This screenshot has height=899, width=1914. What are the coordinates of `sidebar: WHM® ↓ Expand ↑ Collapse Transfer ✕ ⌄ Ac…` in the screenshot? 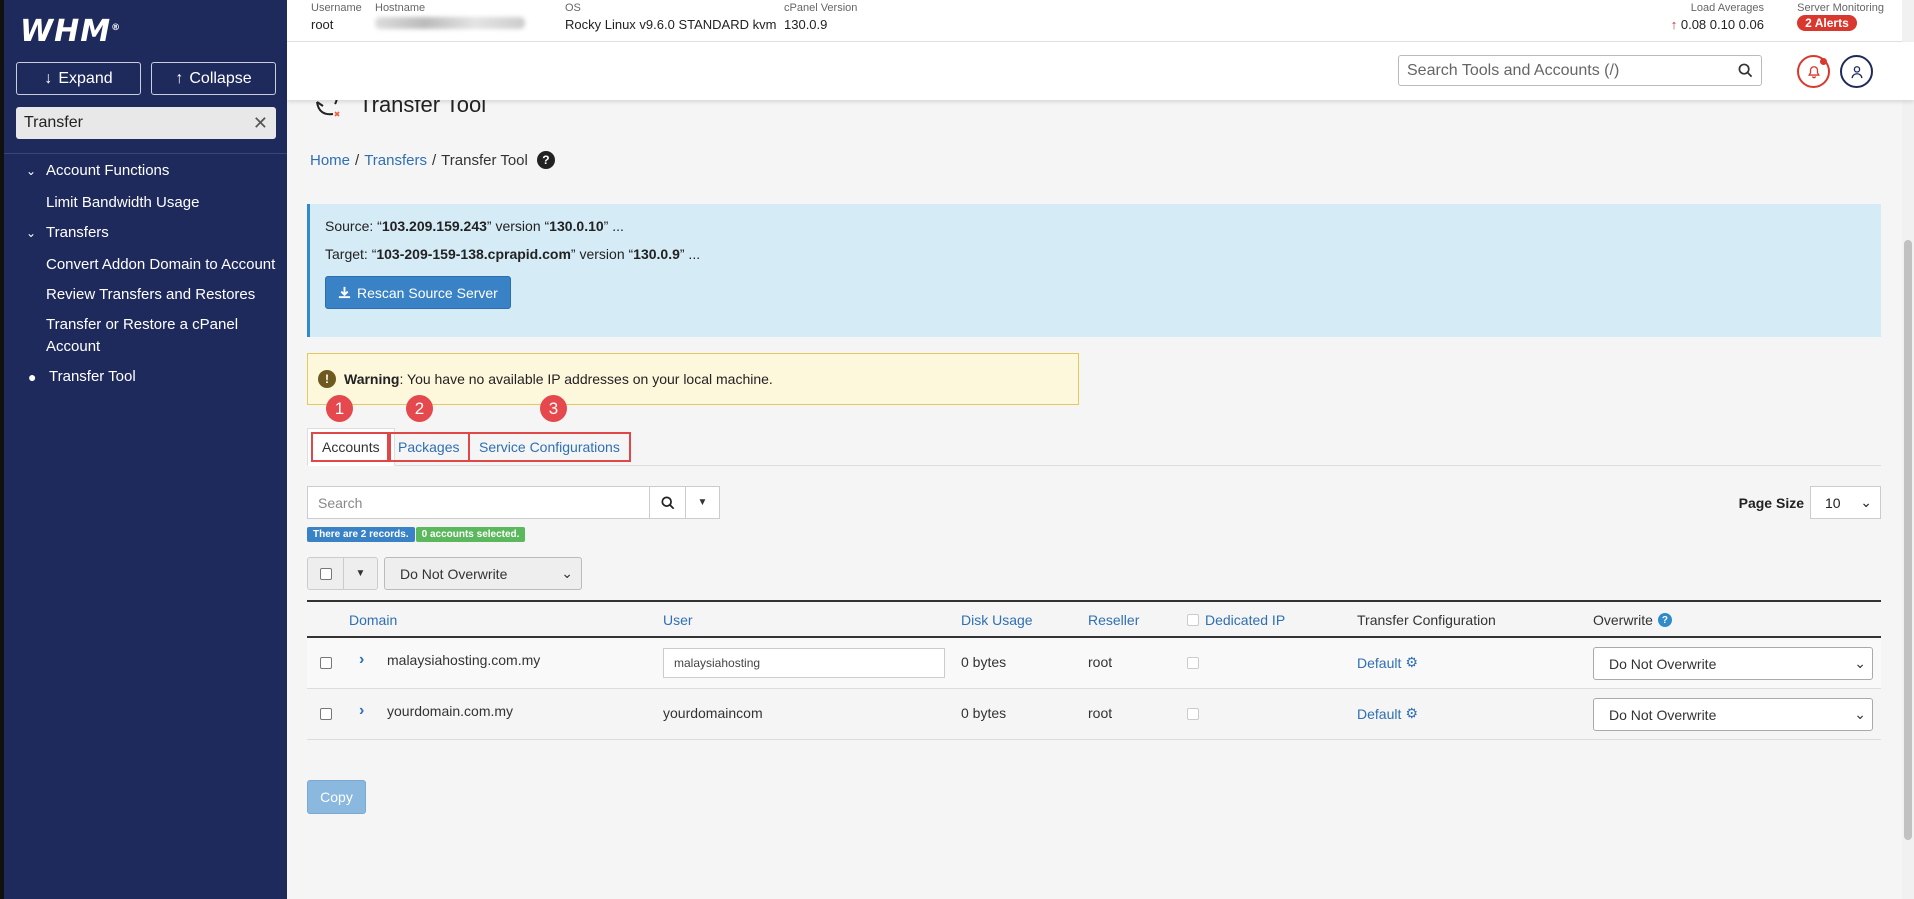 It's located at (143, 449).